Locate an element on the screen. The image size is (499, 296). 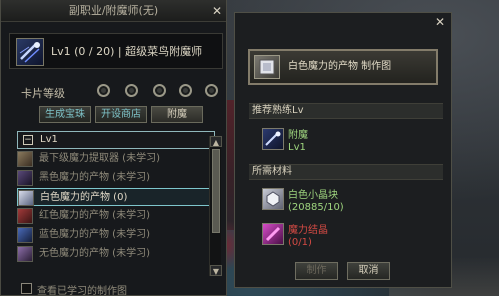
material-amount: (0/1) is located at coordinates (300, 242).